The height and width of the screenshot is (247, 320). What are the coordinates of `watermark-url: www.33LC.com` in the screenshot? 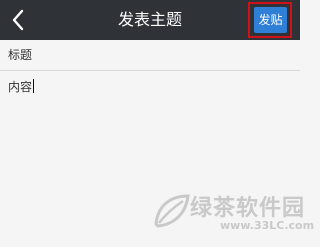 It's located at (267, 225).